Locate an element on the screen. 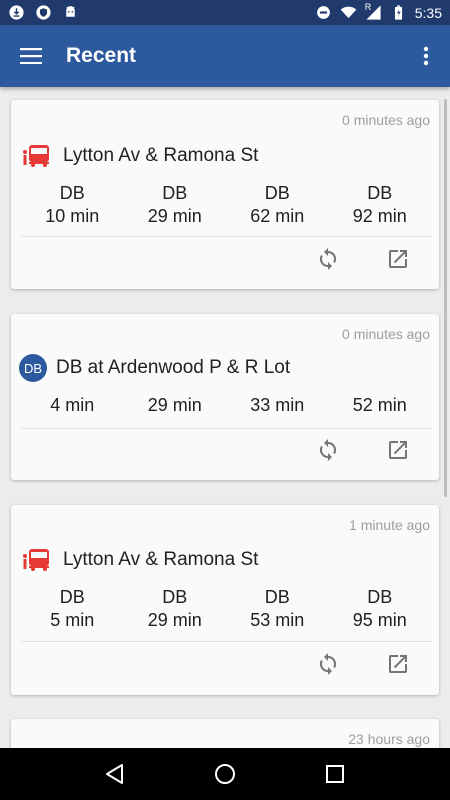  more-vert-icon is located at coordinates (426, 56).